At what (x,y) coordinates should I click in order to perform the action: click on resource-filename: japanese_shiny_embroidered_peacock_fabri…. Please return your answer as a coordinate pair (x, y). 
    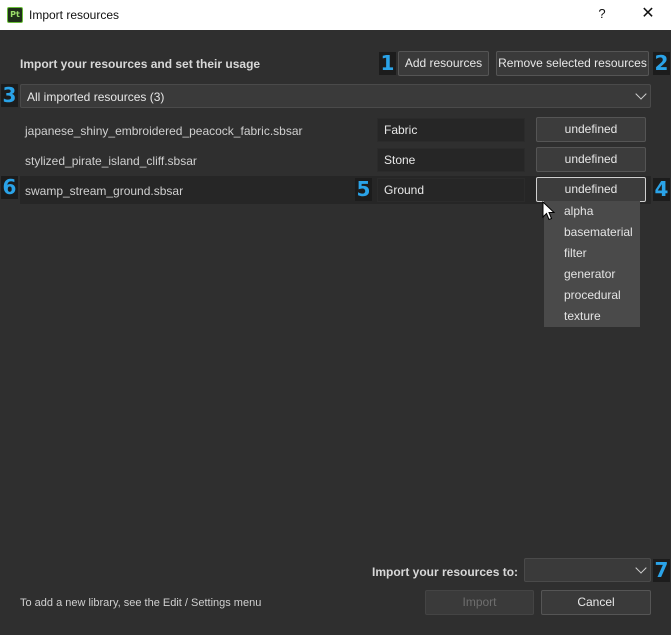
    Looking at the image, I should click on (164, 131).